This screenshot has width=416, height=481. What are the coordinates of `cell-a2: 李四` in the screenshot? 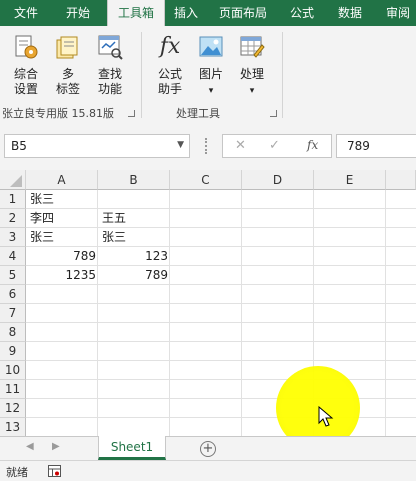 It's located at (63, 218).